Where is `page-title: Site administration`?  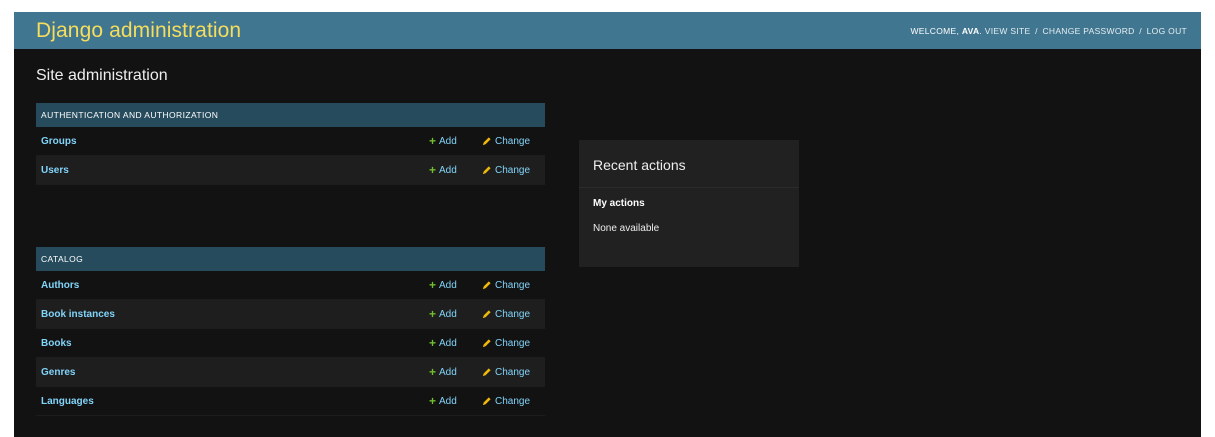
page-title: Site administration is located at coordinates (102, 75).